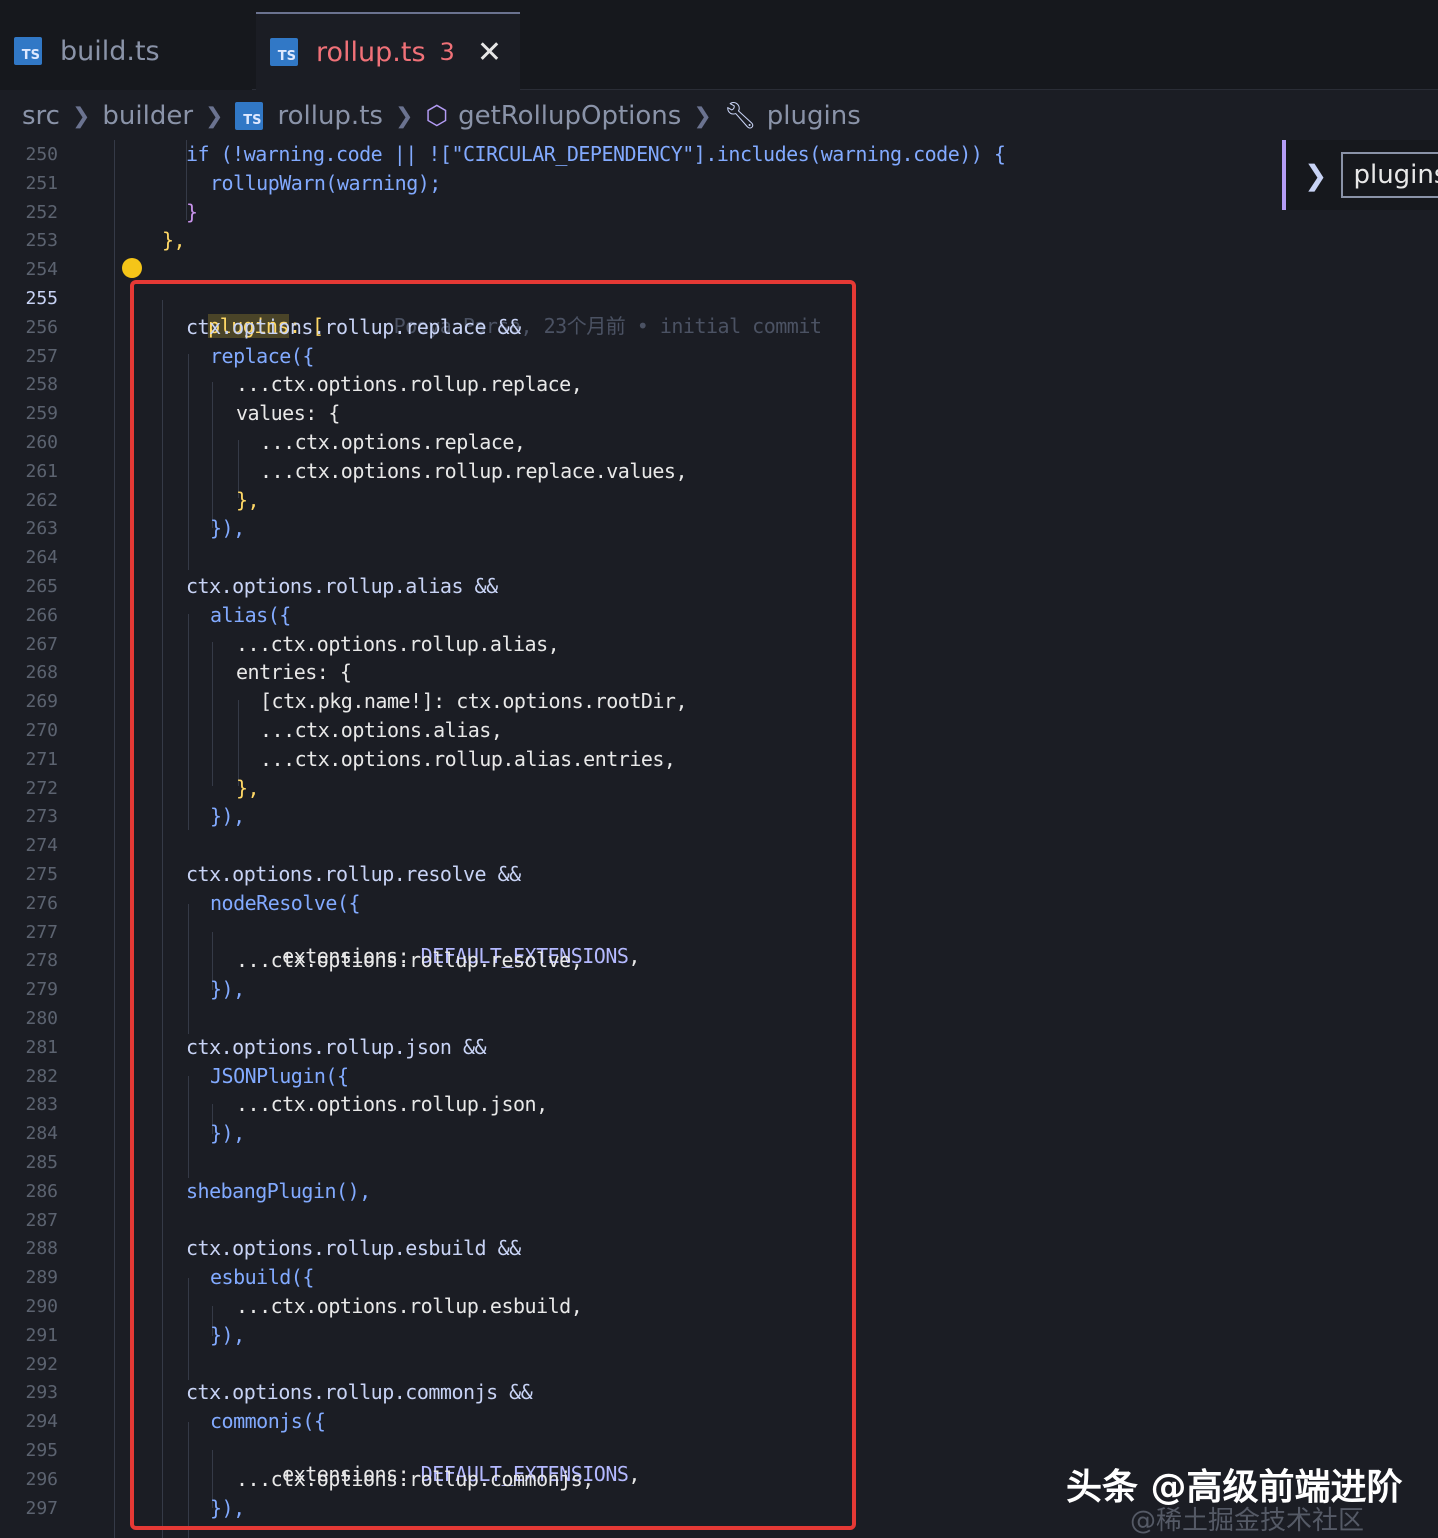  What do you see at coordinates (1234, 1487) in the screenshot?
I see `watermark: 头条 @高级前端进阶` at bounding box center [1234, 1487].